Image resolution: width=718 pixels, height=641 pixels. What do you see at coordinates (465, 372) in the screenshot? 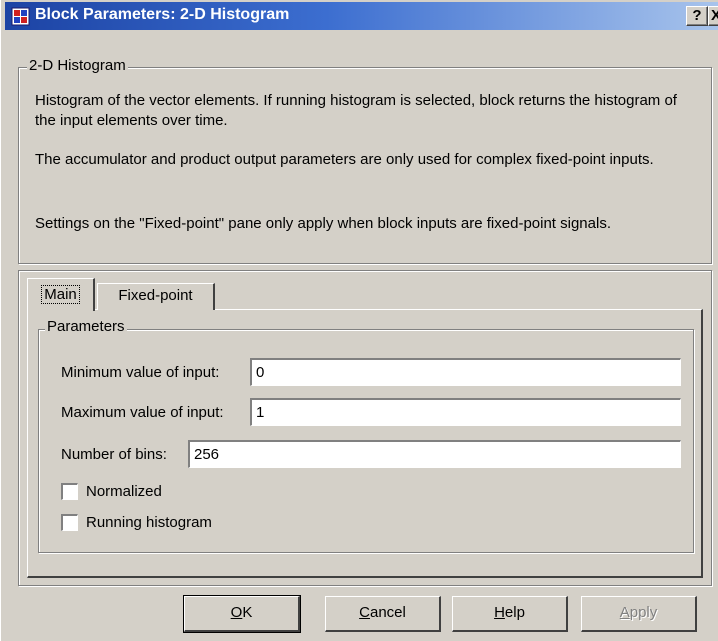
I see `min-input-field: 0` at bounding box center [465, 372].